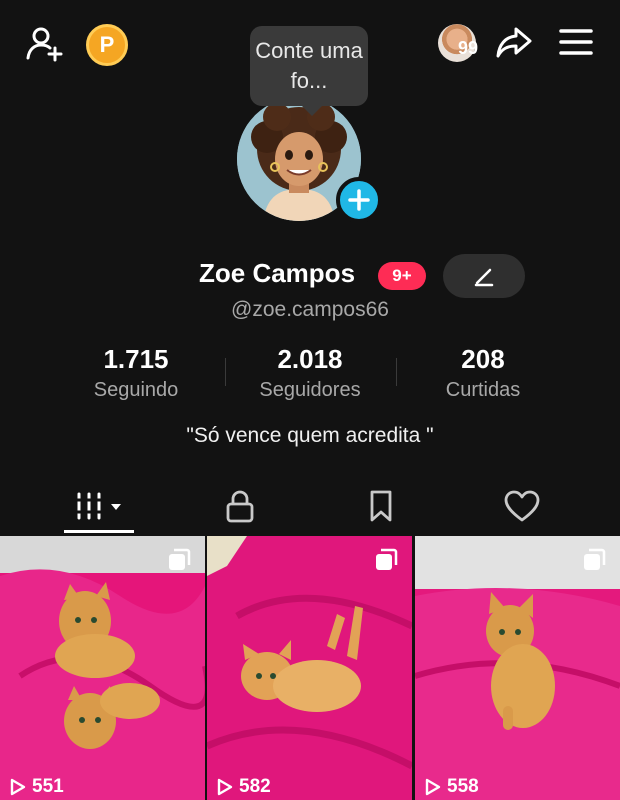  What do you see at coordinates (136, 359) in the screenshot?
I see `stat-value: 1.715` at bounding box center [136, 359].